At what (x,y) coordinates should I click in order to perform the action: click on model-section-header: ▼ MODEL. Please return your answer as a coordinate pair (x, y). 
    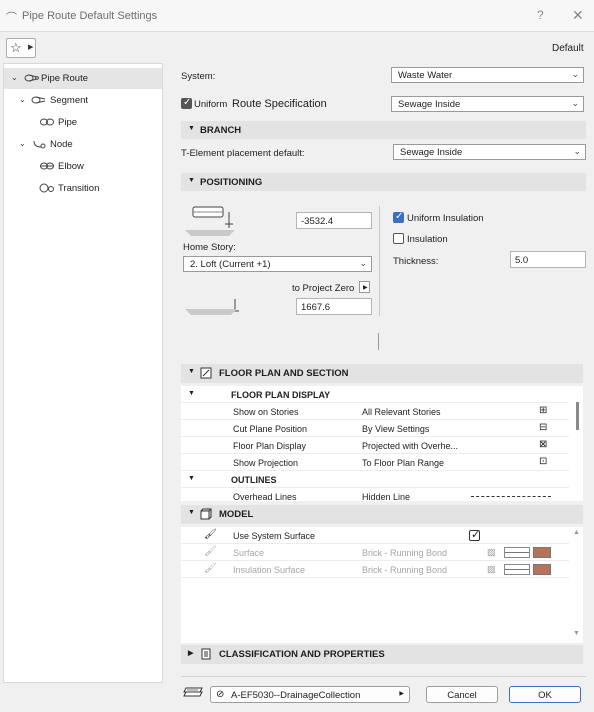
    Looking at the image, I should click on (382, 514).